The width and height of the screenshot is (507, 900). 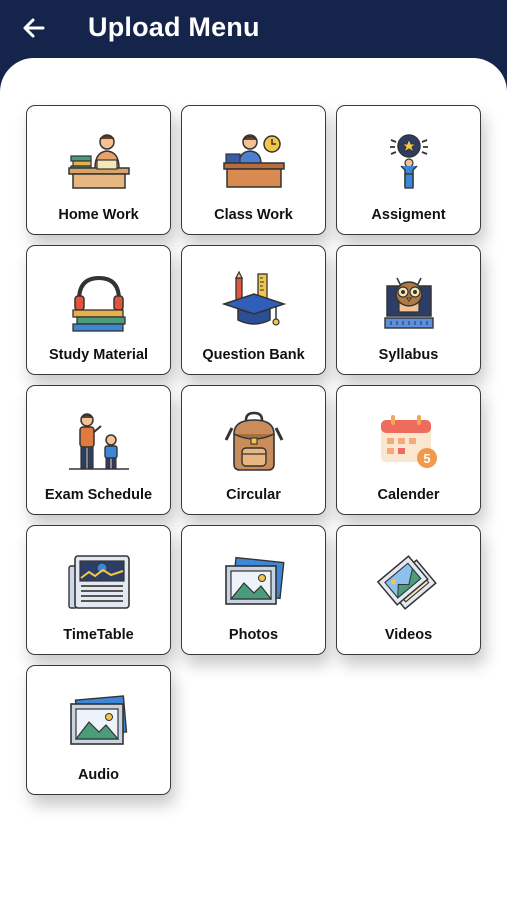 What do you see at coordinates (99, 442) in the screenshot?
I see `teacher-student-icon` at bounding box center [99, 442].